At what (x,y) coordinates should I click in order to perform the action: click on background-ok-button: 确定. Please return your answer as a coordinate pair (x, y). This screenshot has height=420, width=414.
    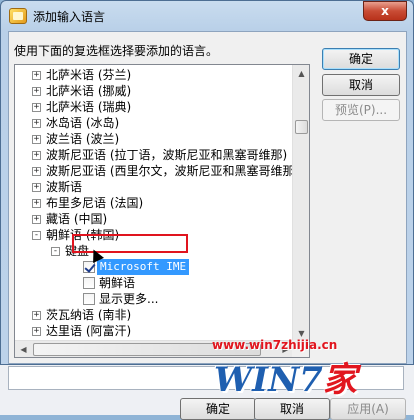
    Looking at the image, I should click on (218, 409).